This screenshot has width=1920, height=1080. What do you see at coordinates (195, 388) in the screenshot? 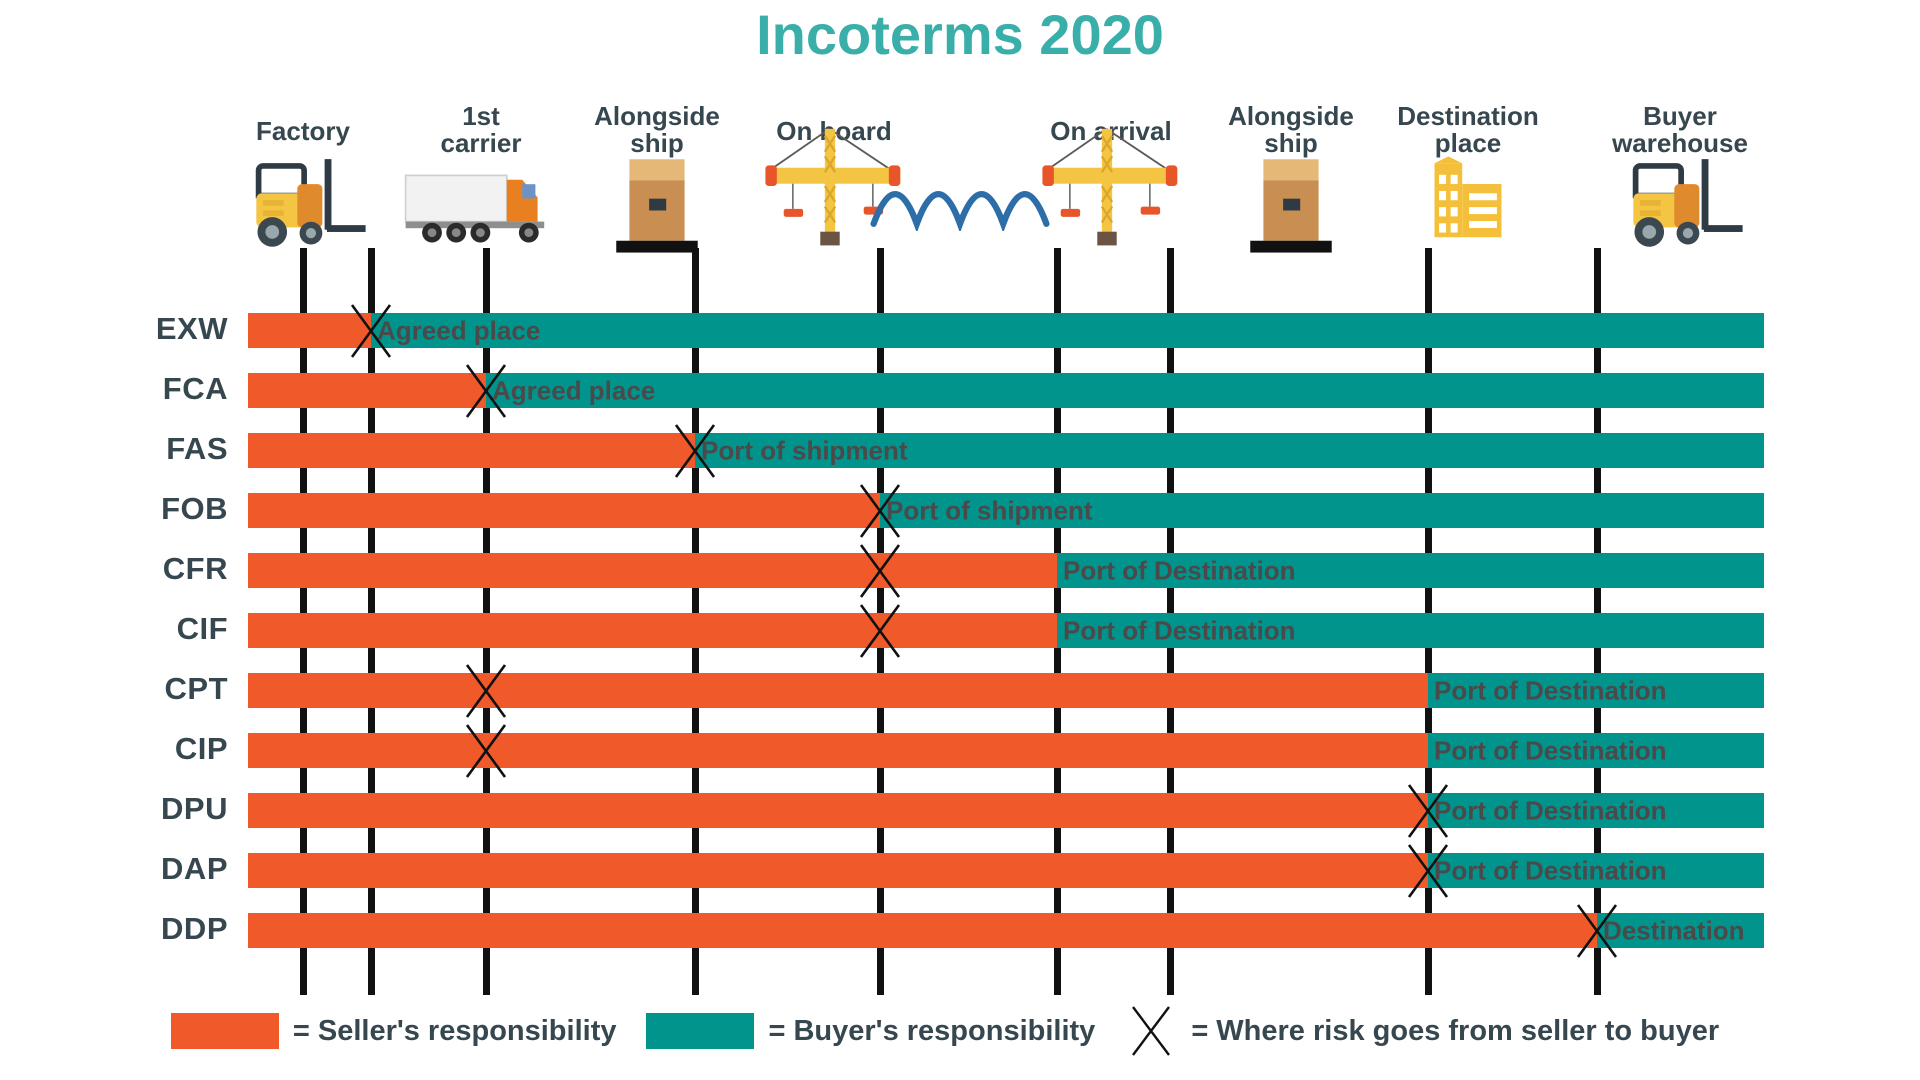
I see `row-label-fca: FCA` at bounding box center [195, 388].